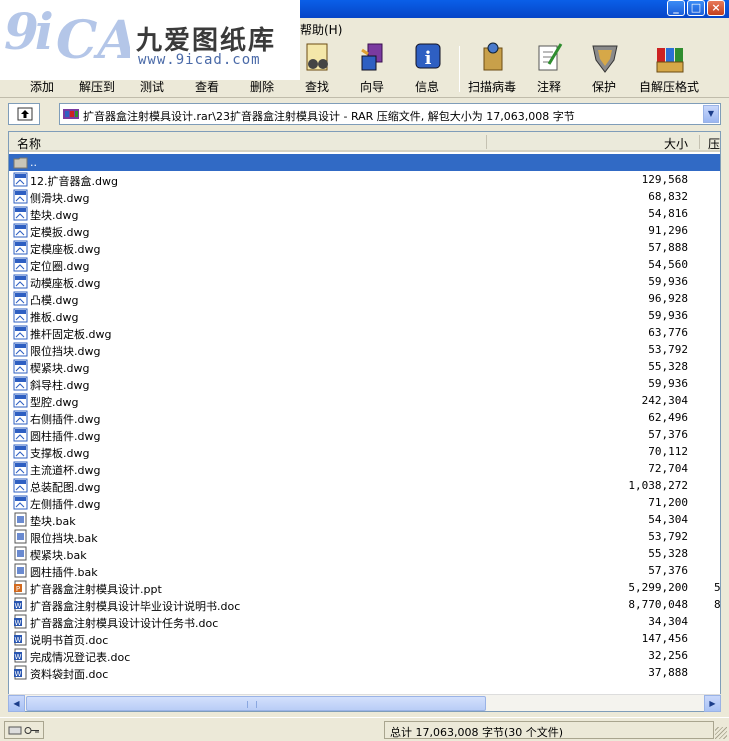  Describe the element at coordinates (364, 349) in the screenshot. I see `file-row: 限位挡块.dwg 53,792` at that location.